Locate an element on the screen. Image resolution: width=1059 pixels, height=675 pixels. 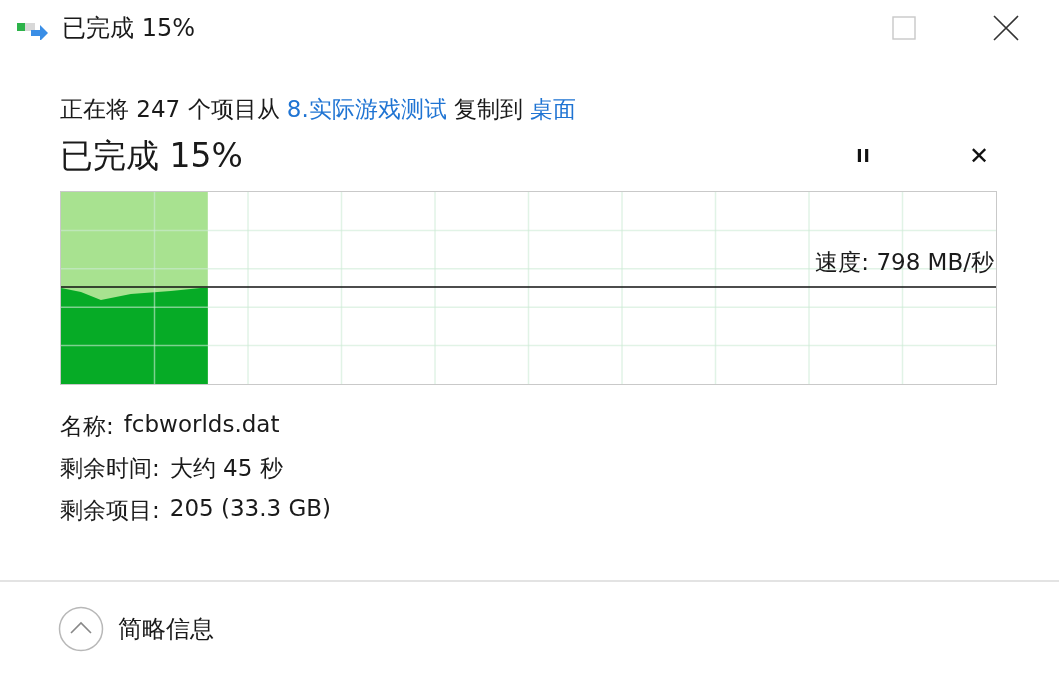
pause-button: II is located at coordinates (863, 156).